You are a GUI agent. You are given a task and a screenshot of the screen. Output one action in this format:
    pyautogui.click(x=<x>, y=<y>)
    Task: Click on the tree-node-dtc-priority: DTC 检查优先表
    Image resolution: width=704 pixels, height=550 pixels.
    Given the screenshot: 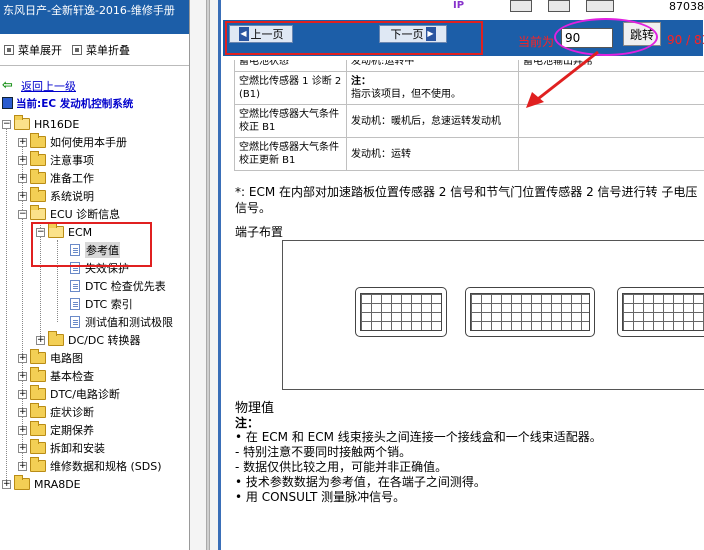 What is the action you would take?
    pyautogui.click(x=118, y=286)
    